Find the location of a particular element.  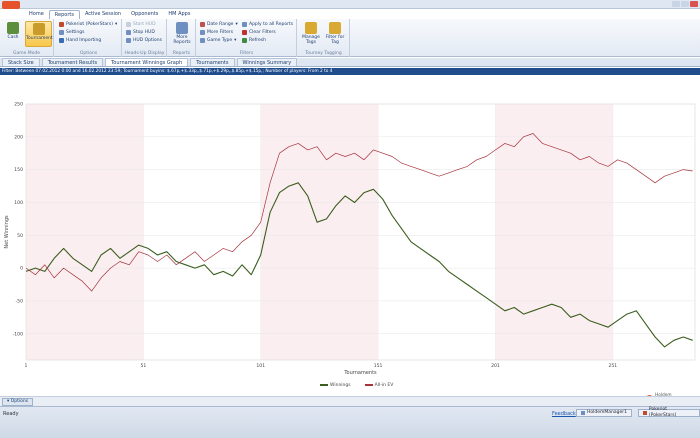

feedback-link: Feedback is located at coordinates (564, 414).